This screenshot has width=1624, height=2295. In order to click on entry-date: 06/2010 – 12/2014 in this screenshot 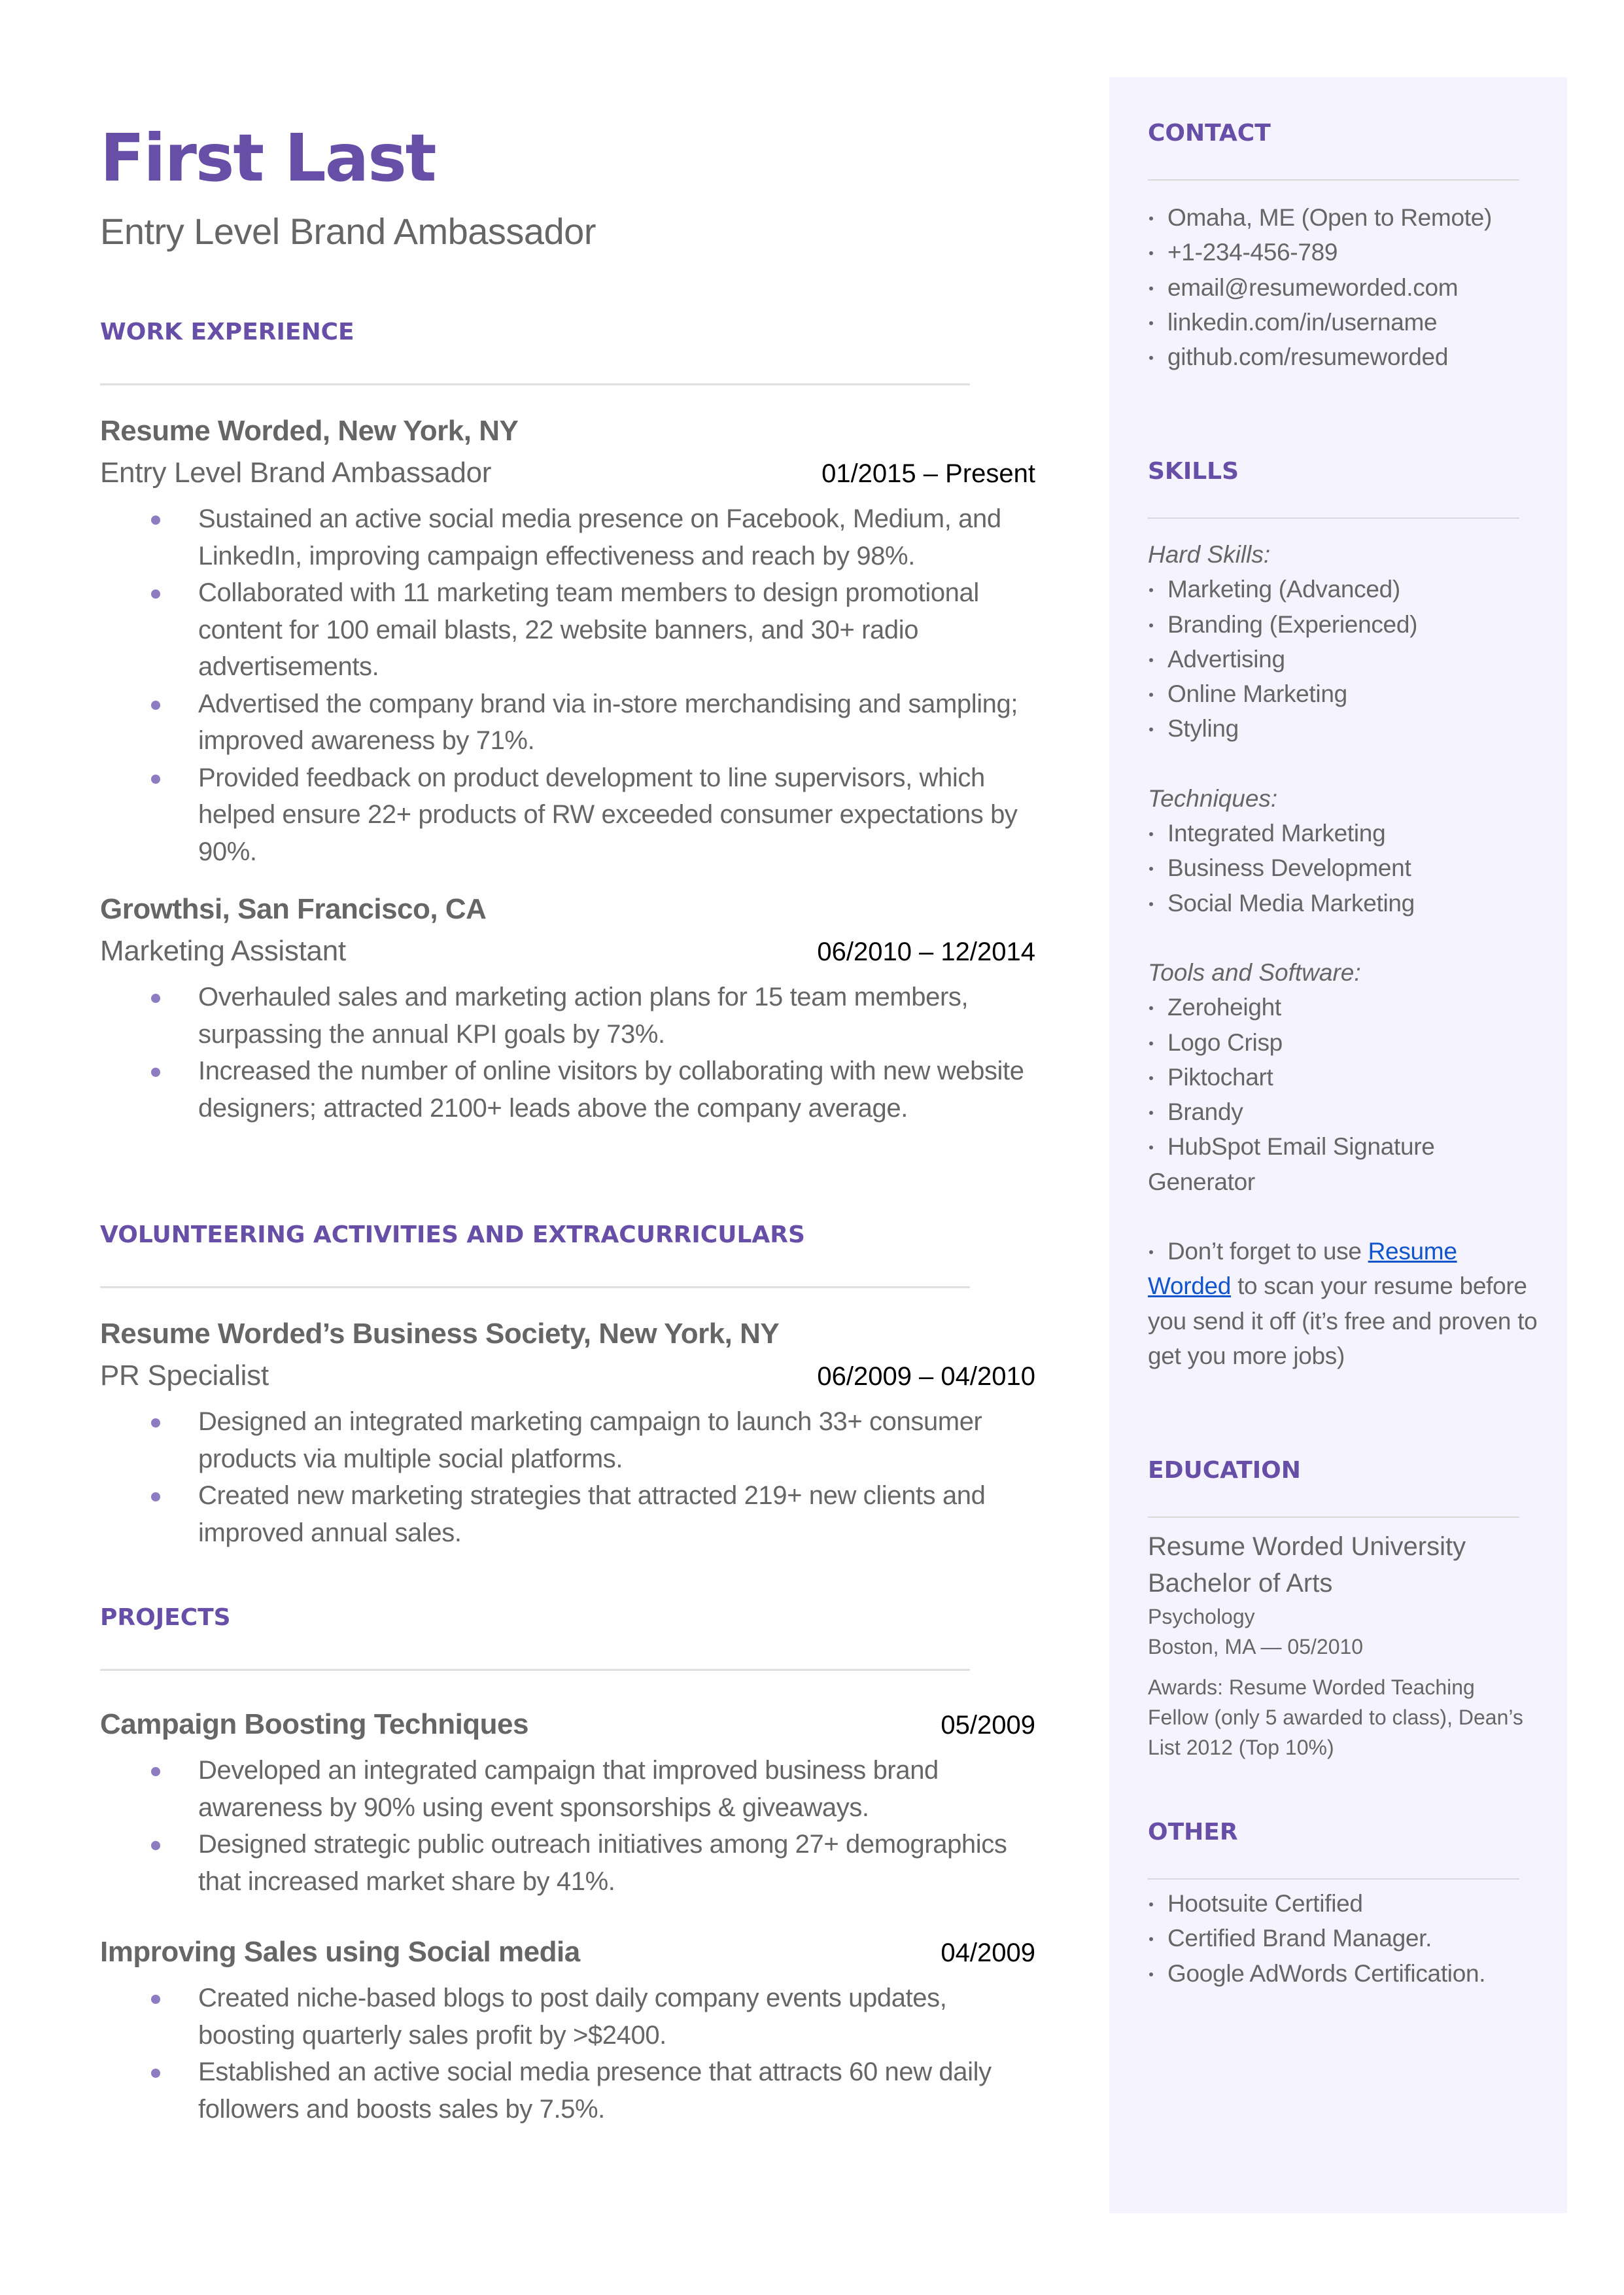, I will do `click(926, 951)`.